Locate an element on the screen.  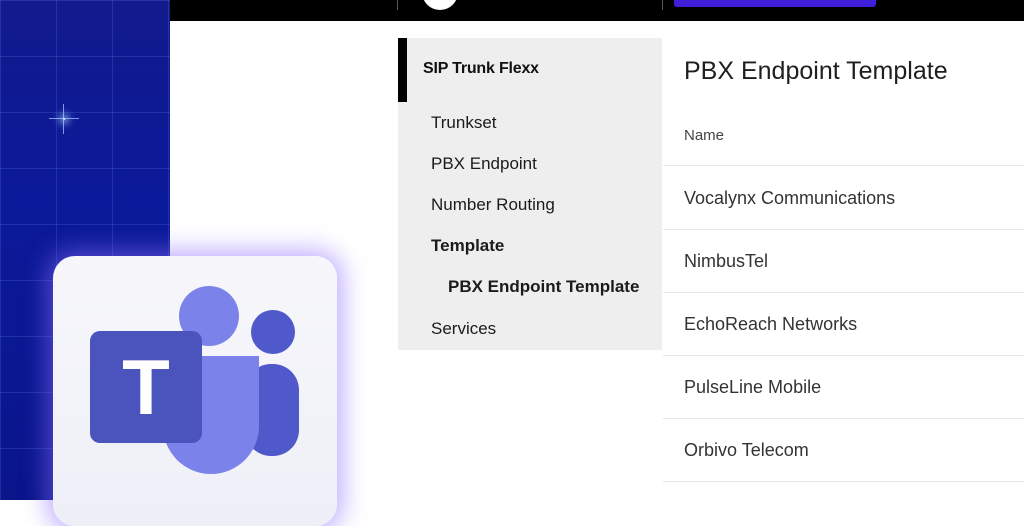
table-row: PulseLine Mobile is located at coordinates (752, 387).